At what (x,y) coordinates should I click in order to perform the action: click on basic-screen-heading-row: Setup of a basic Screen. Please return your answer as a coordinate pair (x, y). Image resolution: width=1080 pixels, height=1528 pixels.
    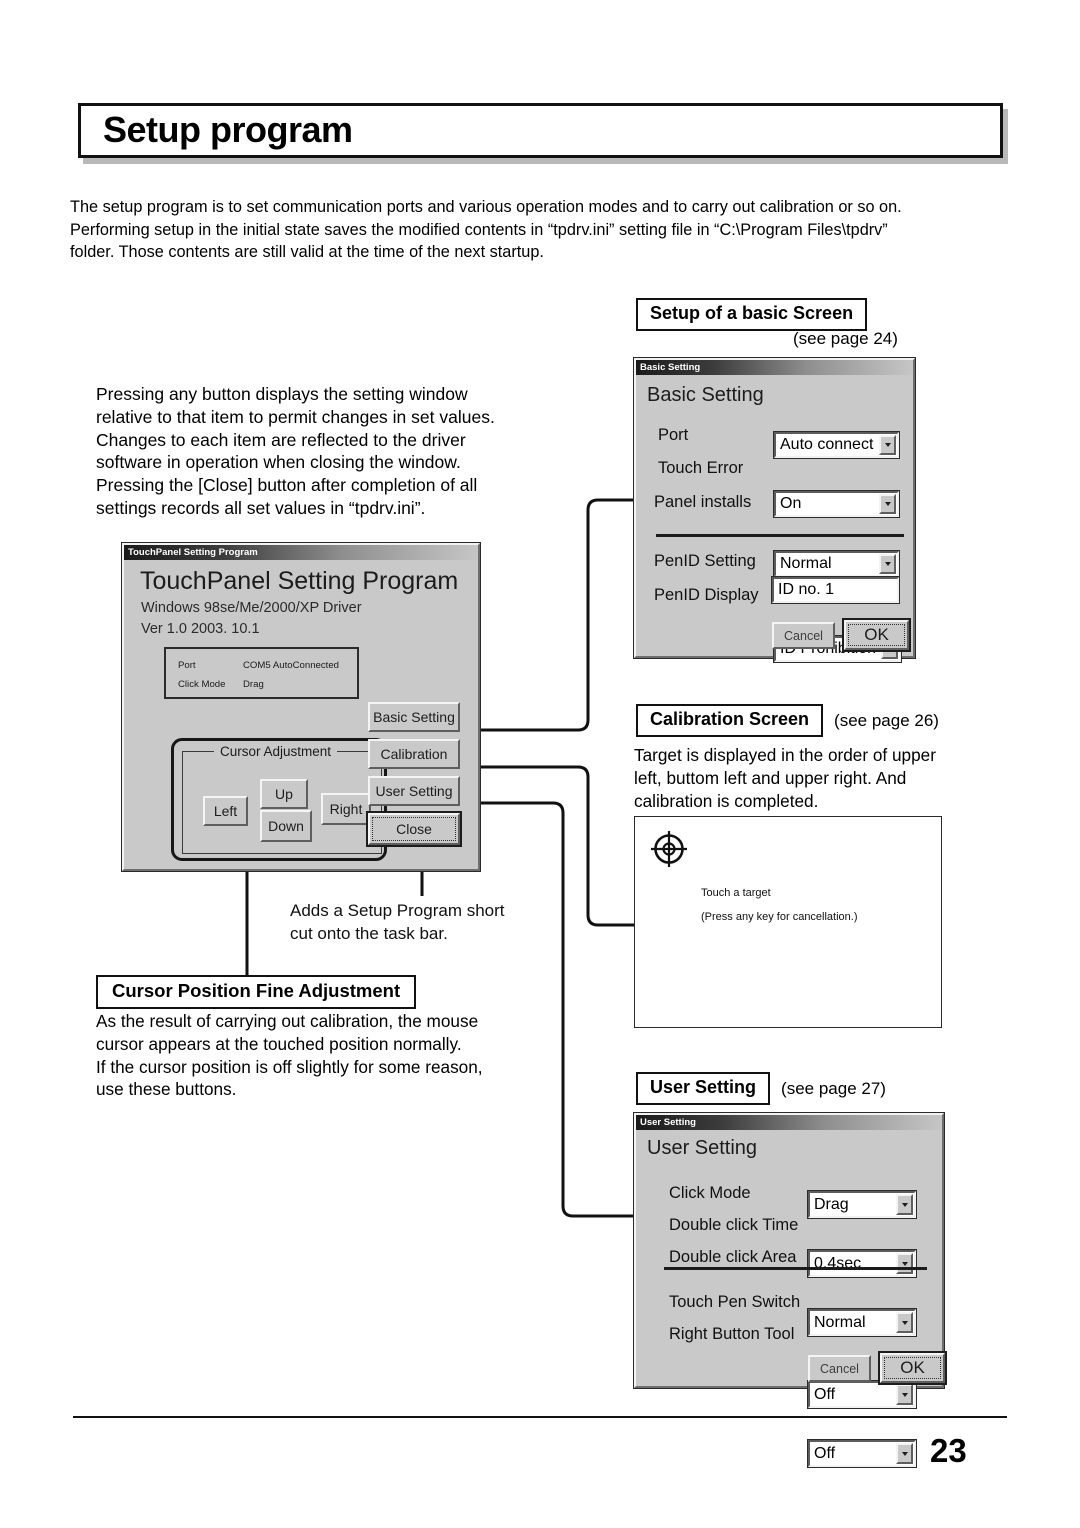
    Looking at the image, I should click on (752, 314).